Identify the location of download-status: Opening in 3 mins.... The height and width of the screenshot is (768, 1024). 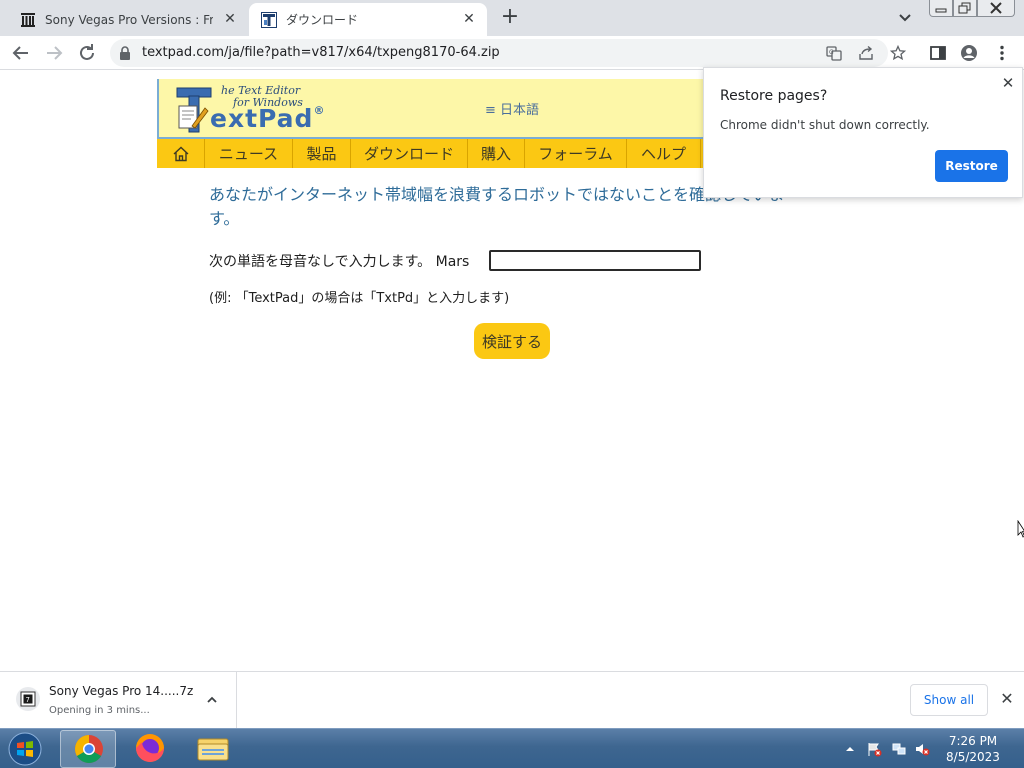
(99, 710).